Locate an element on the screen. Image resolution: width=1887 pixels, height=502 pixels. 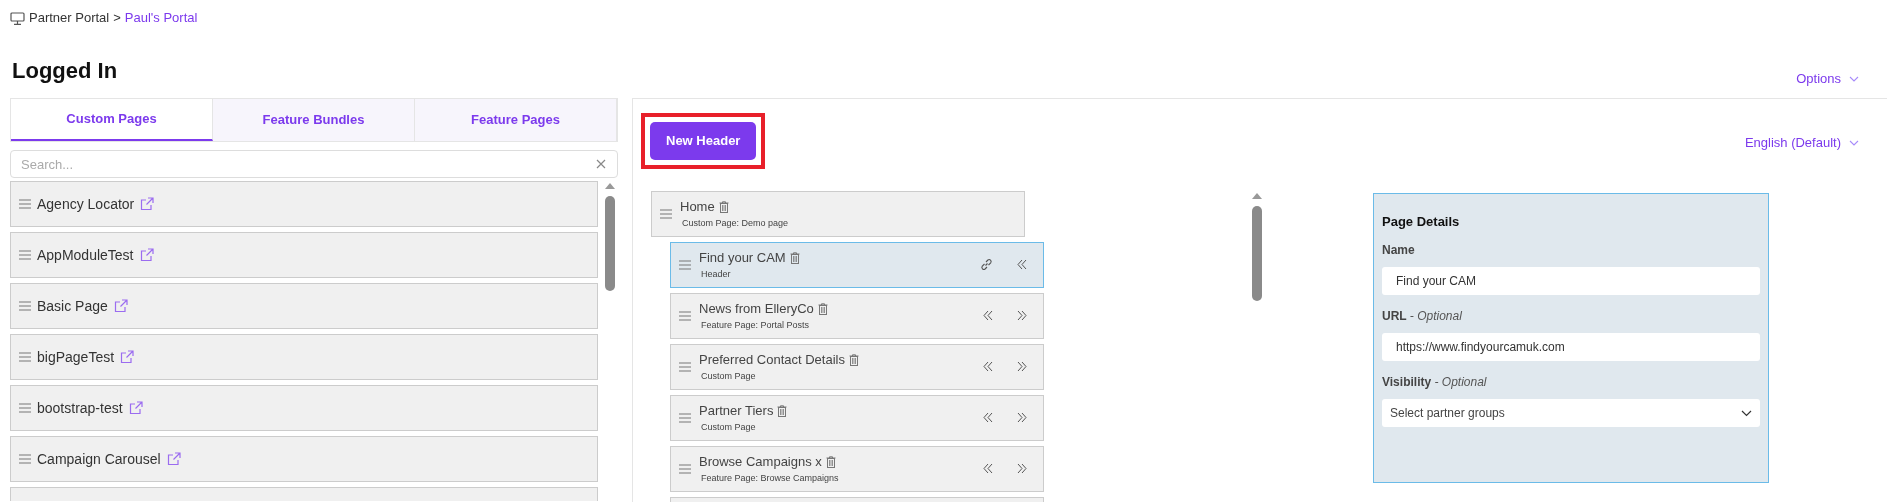
tree-item: Partner Tiers Custom Page is located at coordinates (857, 417).